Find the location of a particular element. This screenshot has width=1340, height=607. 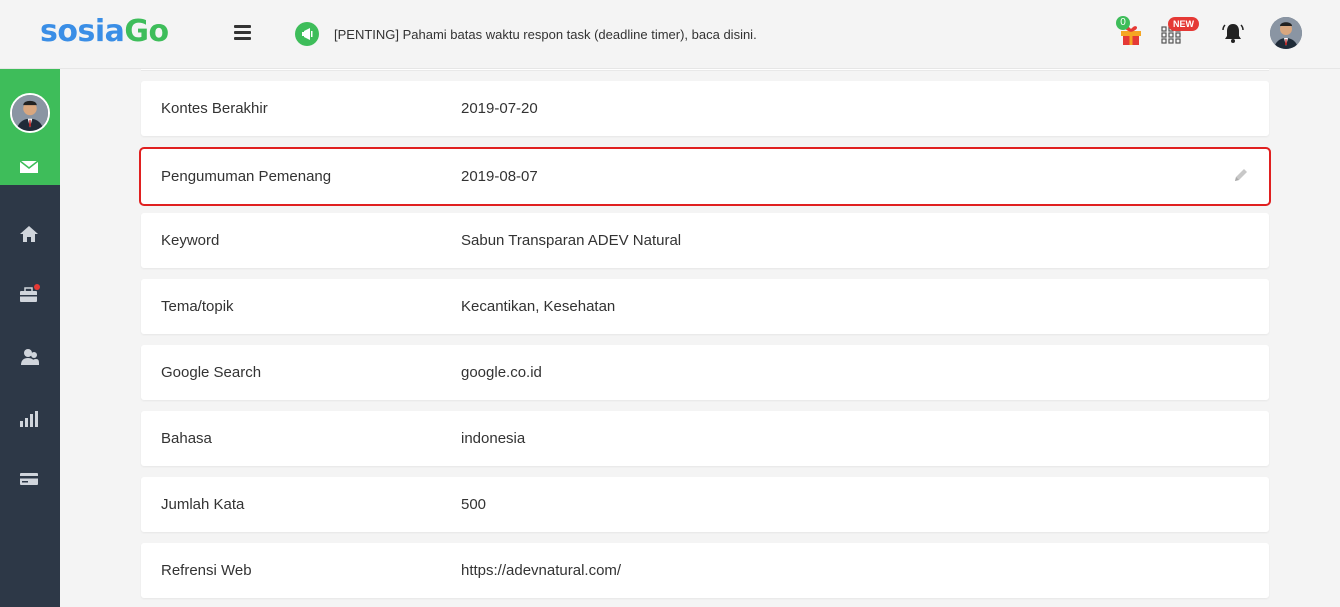

logo-part1: sosia is located at coordinates (82, 31).